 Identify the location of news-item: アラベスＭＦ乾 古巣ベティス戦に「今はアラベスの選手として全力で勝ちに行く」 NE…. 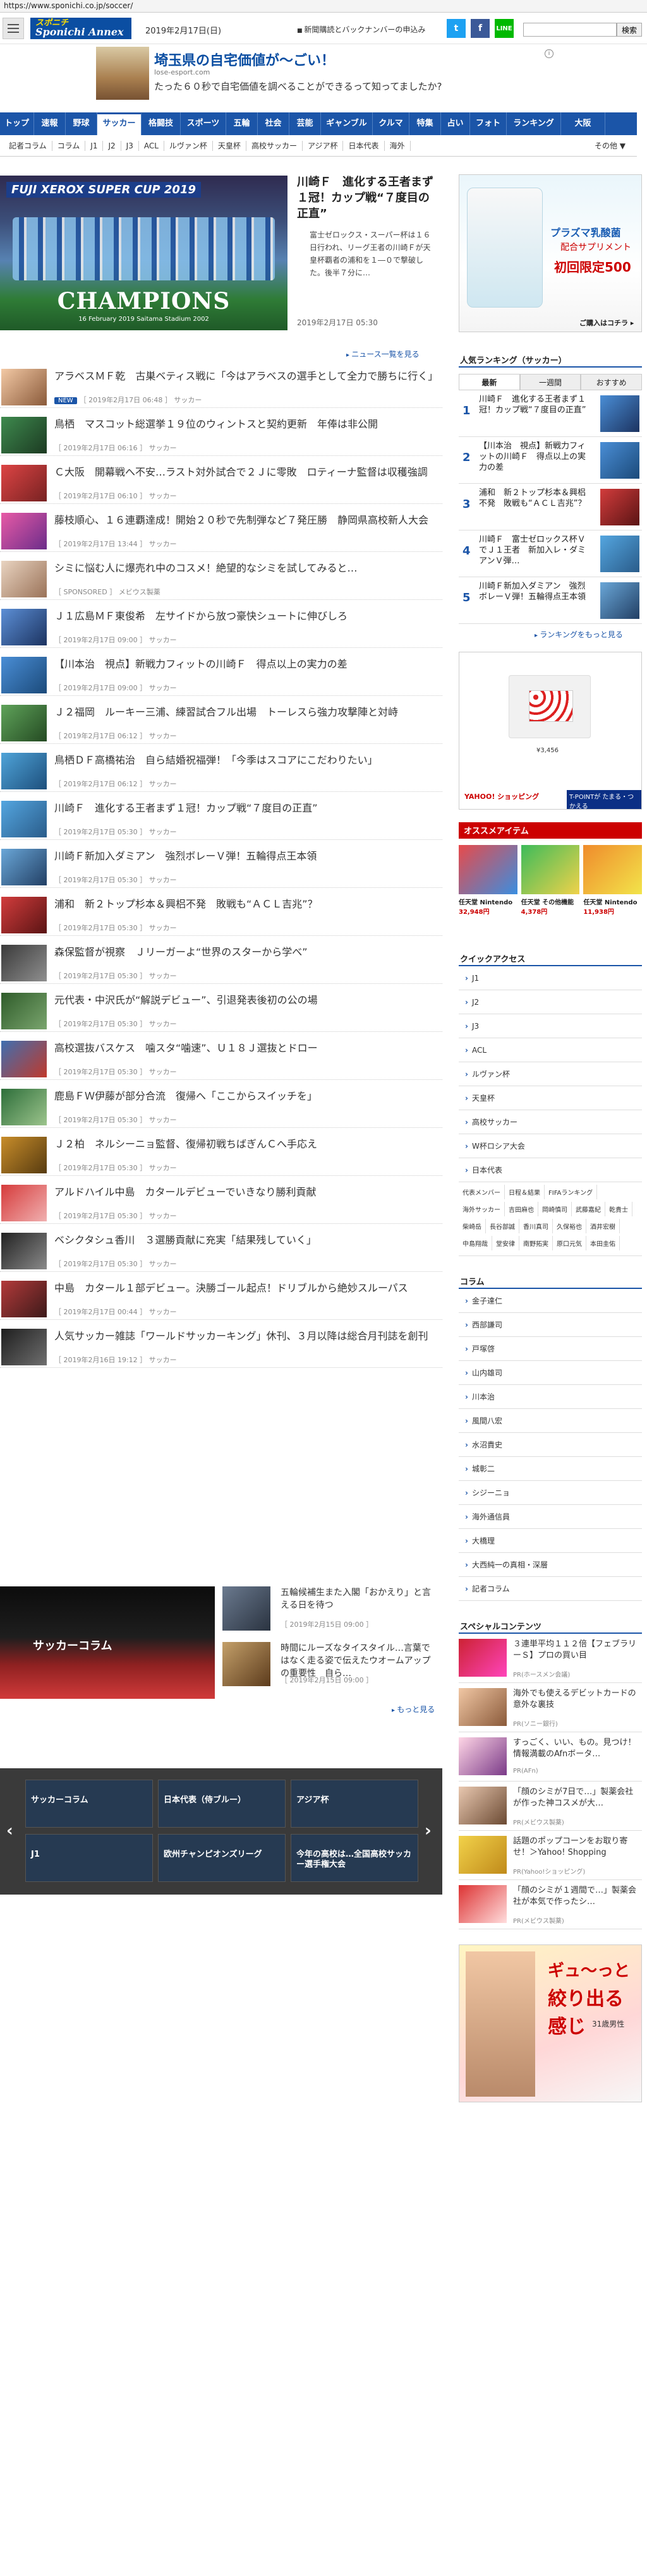
(221, 388).